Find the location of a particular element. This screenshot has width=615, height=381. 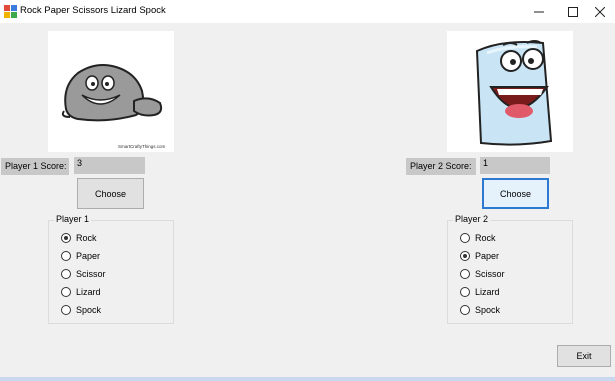

player1-option-spock: Spock is located at coordinates (81, 310).